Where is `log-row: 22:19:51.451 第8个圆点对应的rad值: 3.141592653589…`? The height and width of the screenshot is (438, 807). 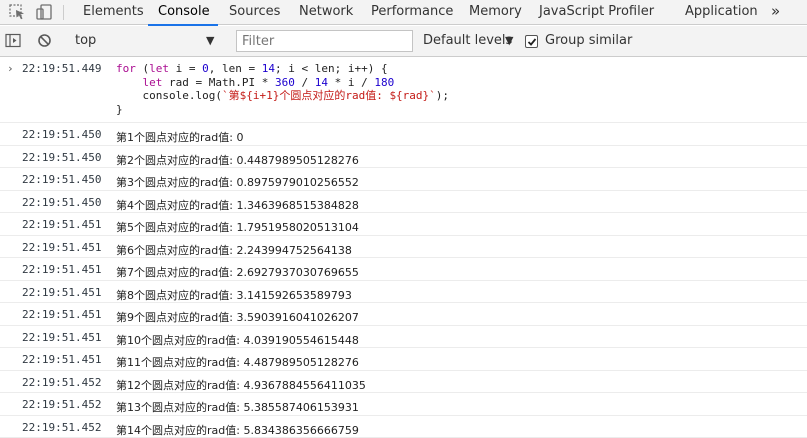 log-row: 22:19:51.451 第8个圆点对应的rad值: 3.141592653589… is located at coordinates (403, 292).